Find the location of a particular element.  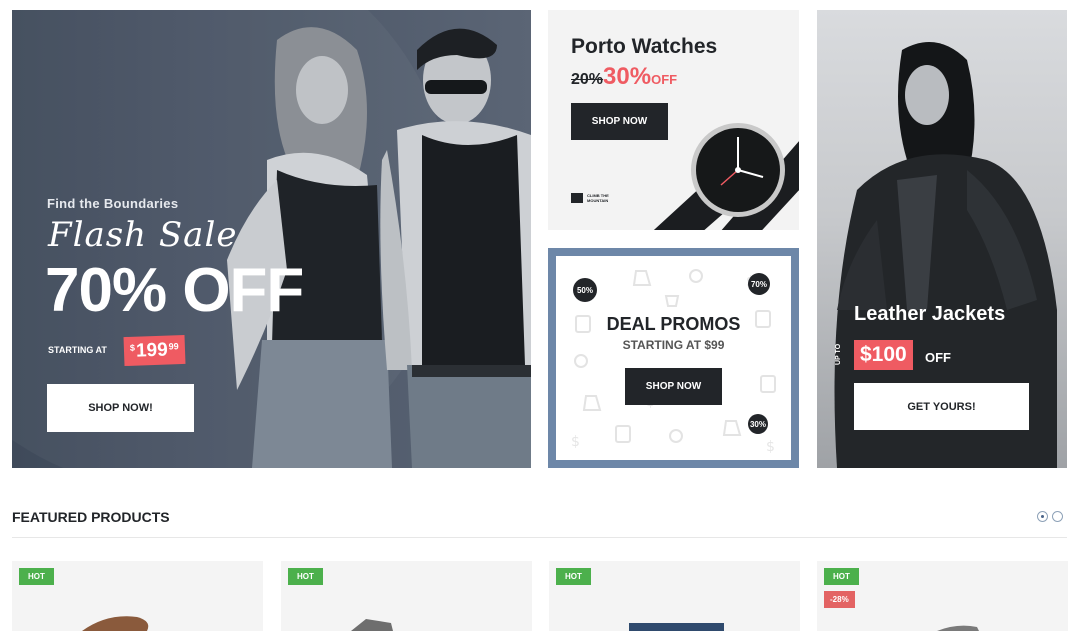

section-divider is located at coordinates (539, 537).